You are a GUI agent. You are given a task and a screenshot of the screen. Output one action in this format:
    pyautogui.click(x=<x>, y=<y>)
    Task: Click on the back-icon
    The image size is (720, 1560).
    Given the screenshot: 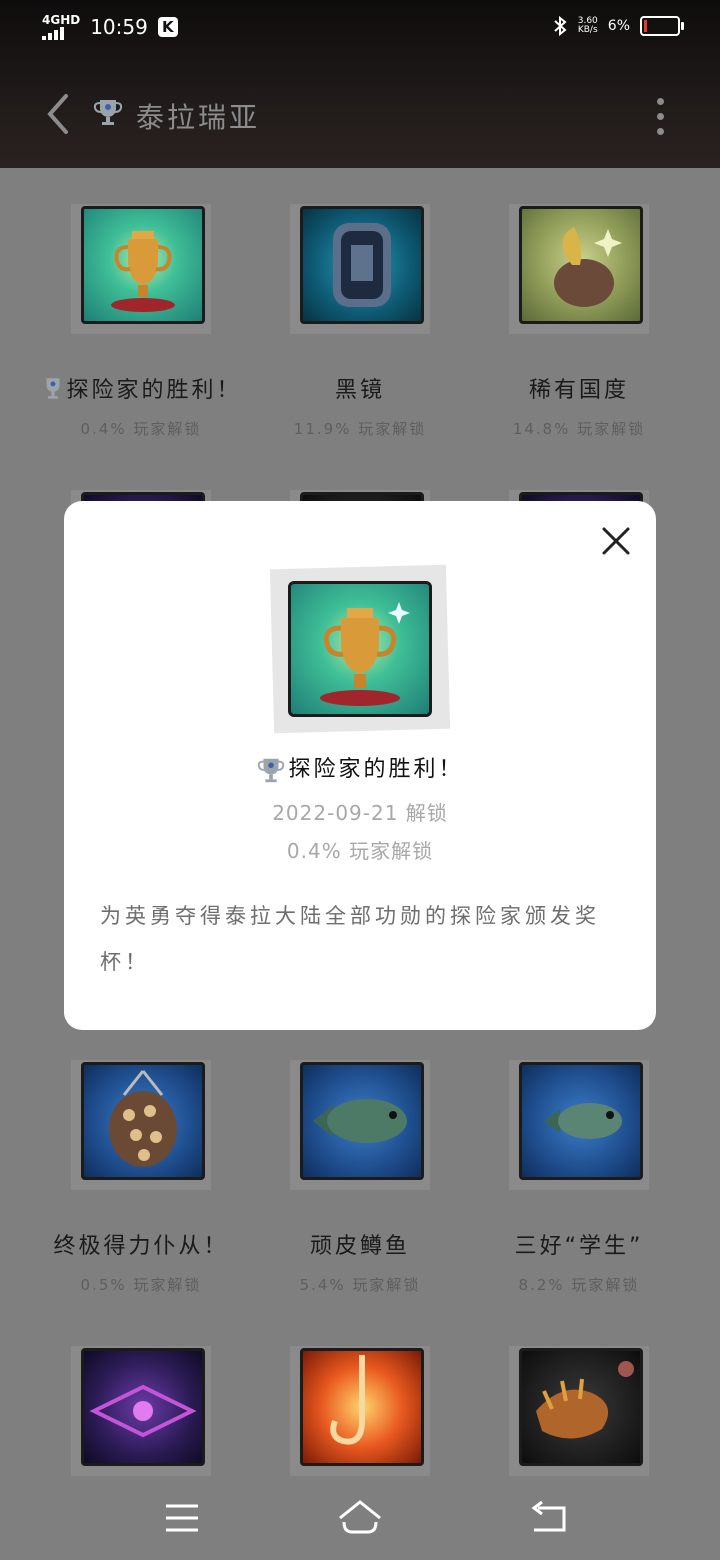 What is the action you would take?
    pyautogui.click(x=550, y=1518)
    